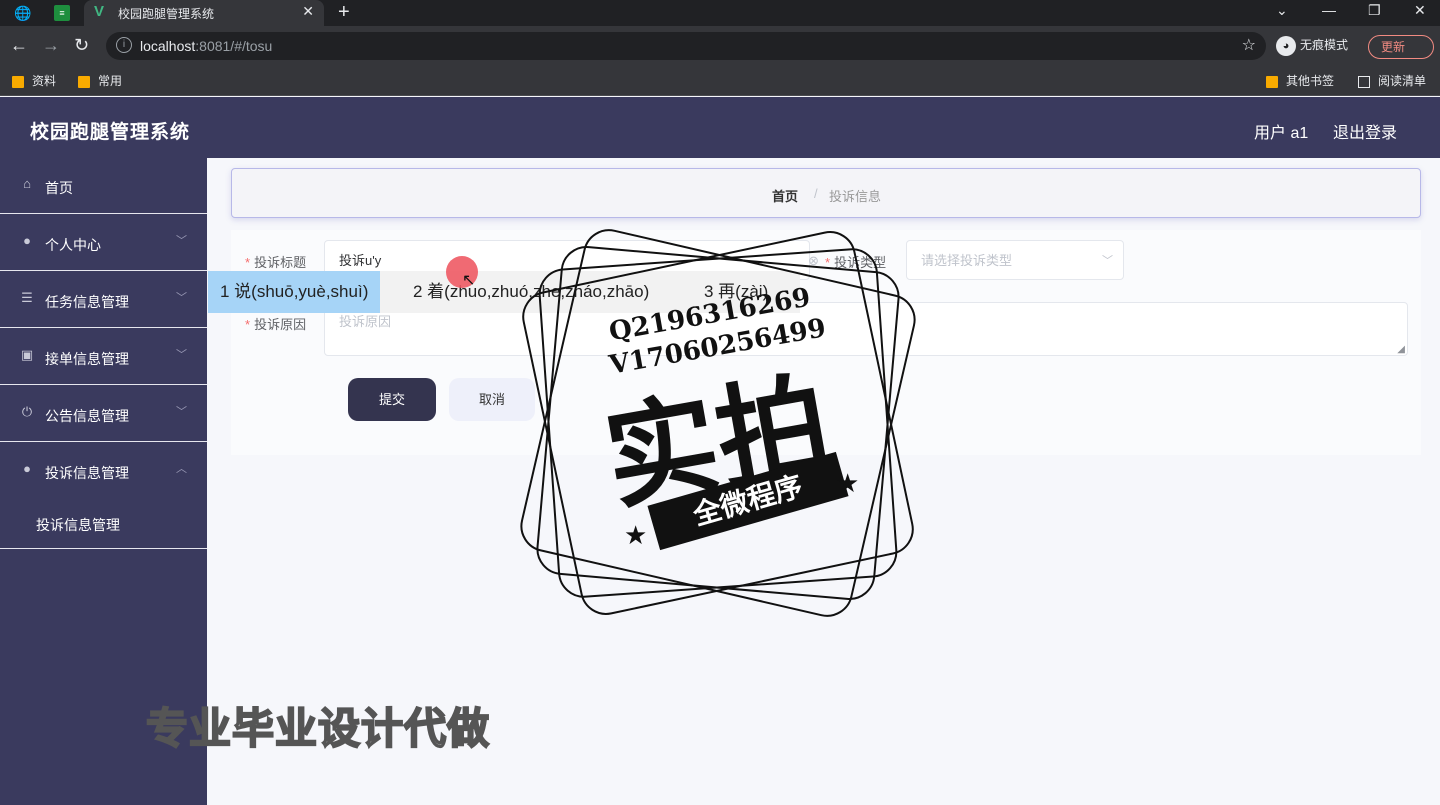 The image size is (1440, 805). What do you see at coordinates (1324, 45) in the screenshot?
I see `incognito-label: 无痕模式` at bounding box center [1324, 45].